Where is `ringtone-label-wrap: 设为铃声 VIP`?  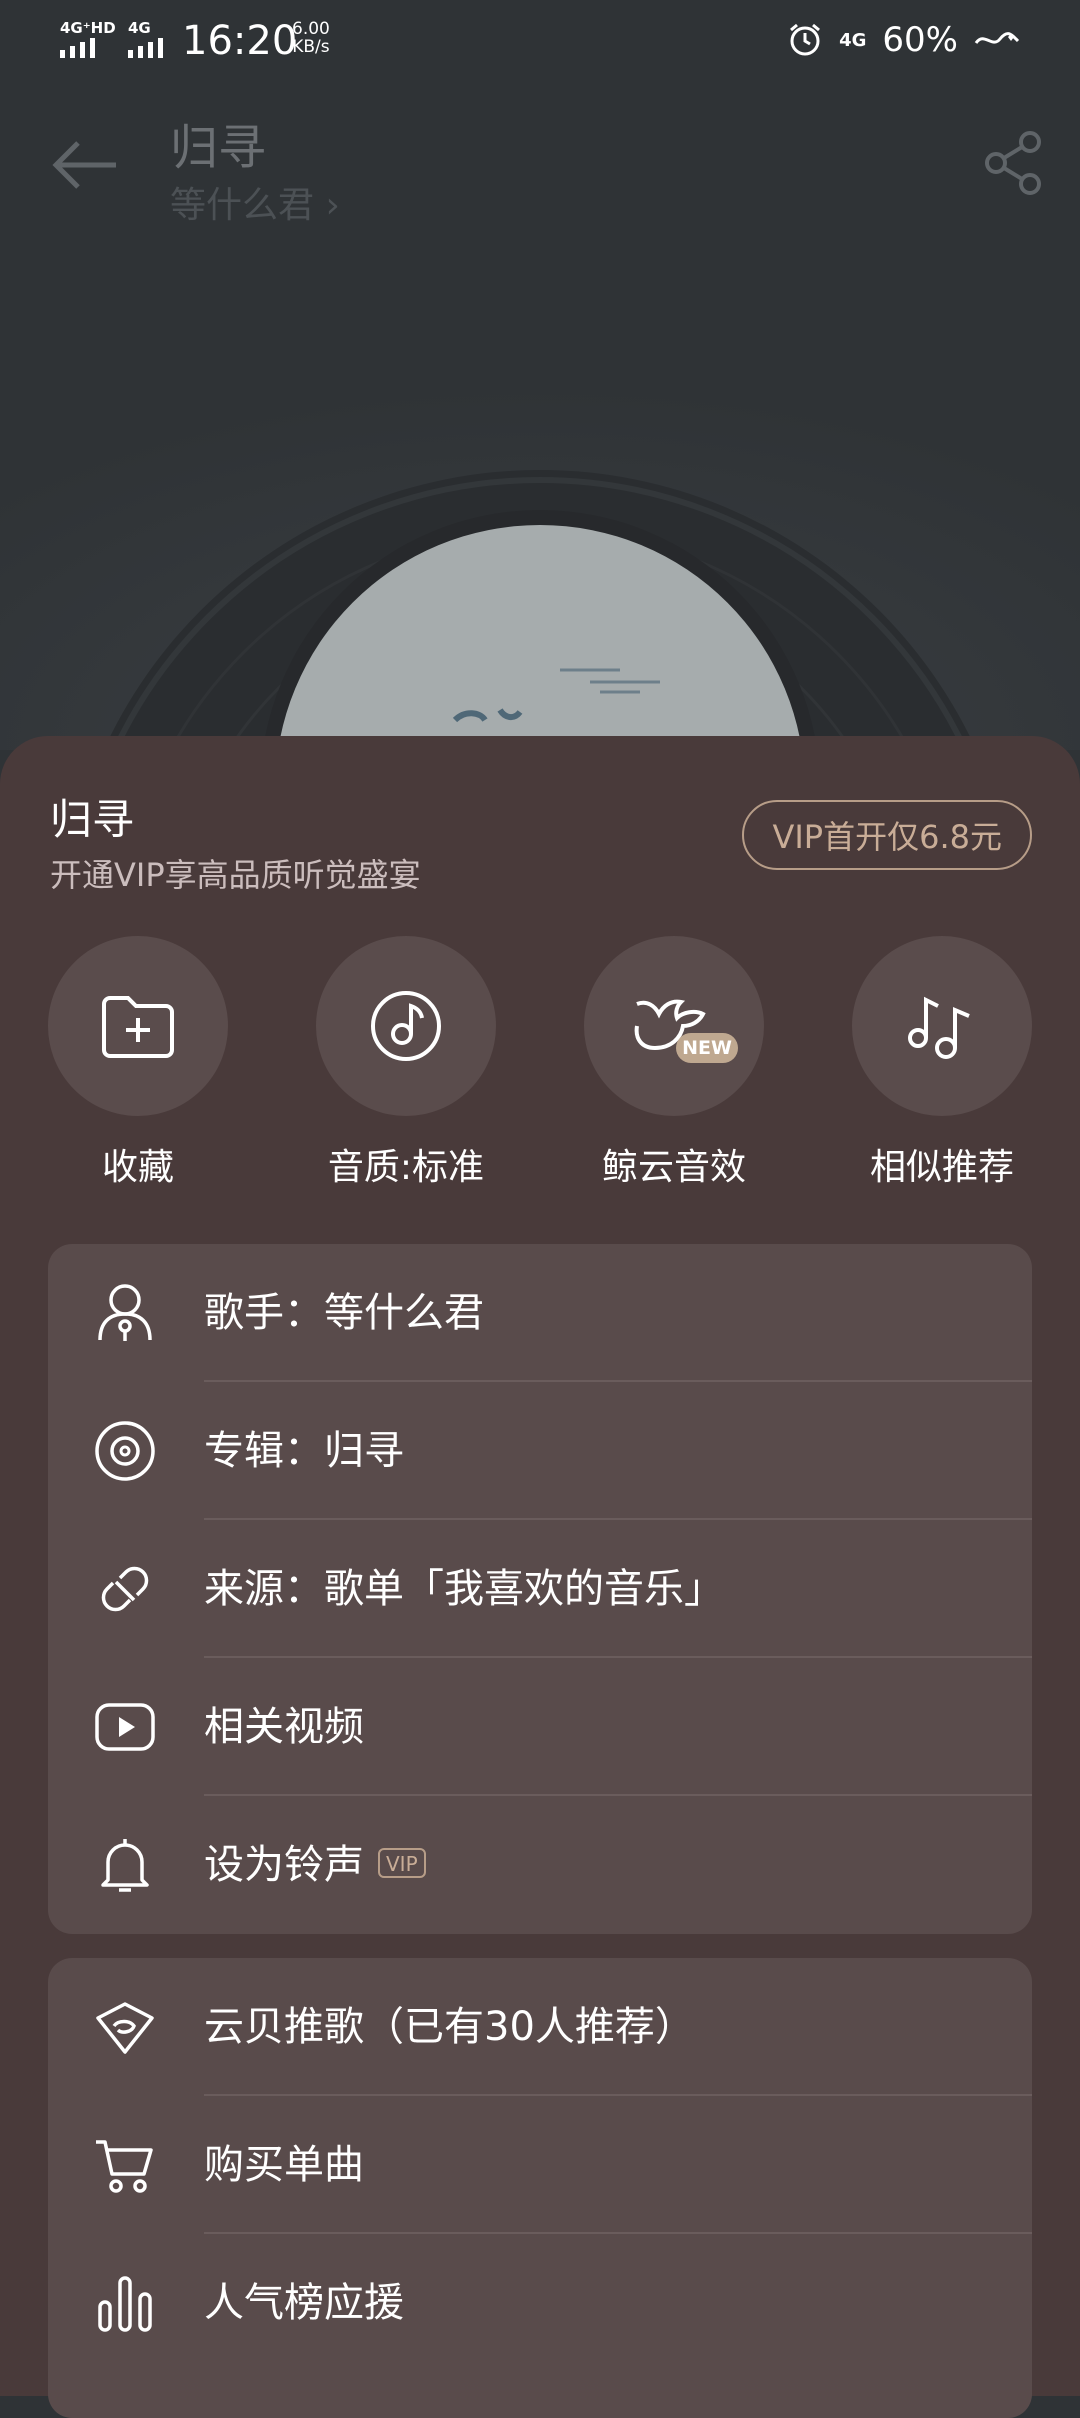
ringtone-label-wrap: 设为铃声 VIP is located at coordinates (315, 1865).